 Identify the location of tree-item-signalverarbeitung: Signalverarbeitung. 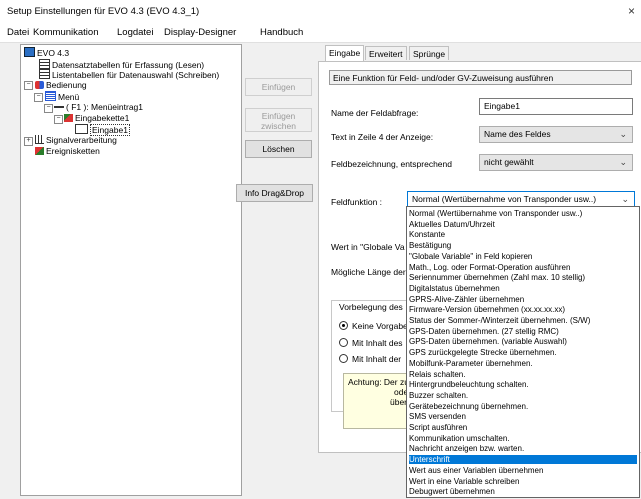
(76, 140).